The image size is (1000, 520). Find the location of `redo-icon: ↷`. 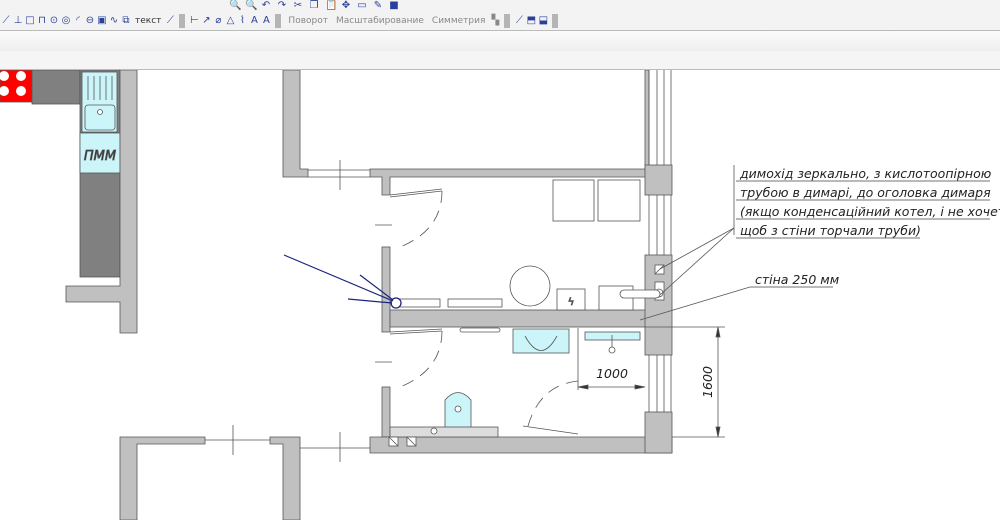

redo-icon: ↷ is located at coordinates (282, 6).